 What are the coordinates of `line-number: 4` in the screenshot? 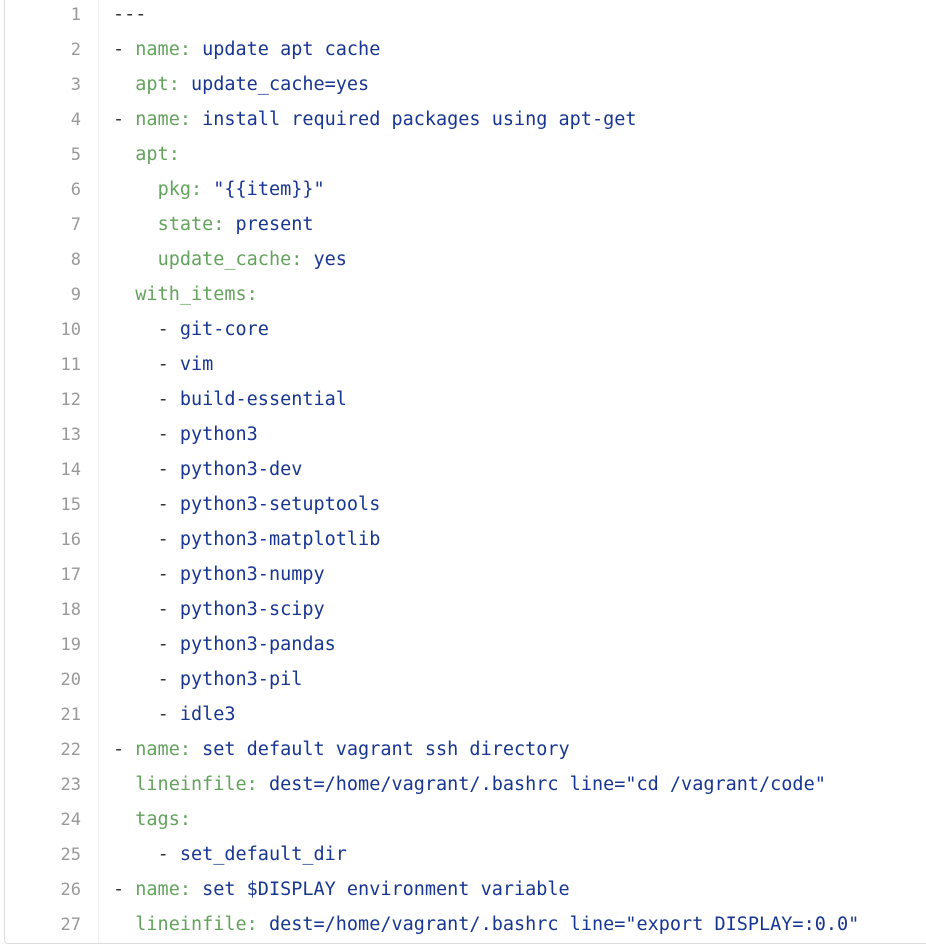 It's located at (75, 119).